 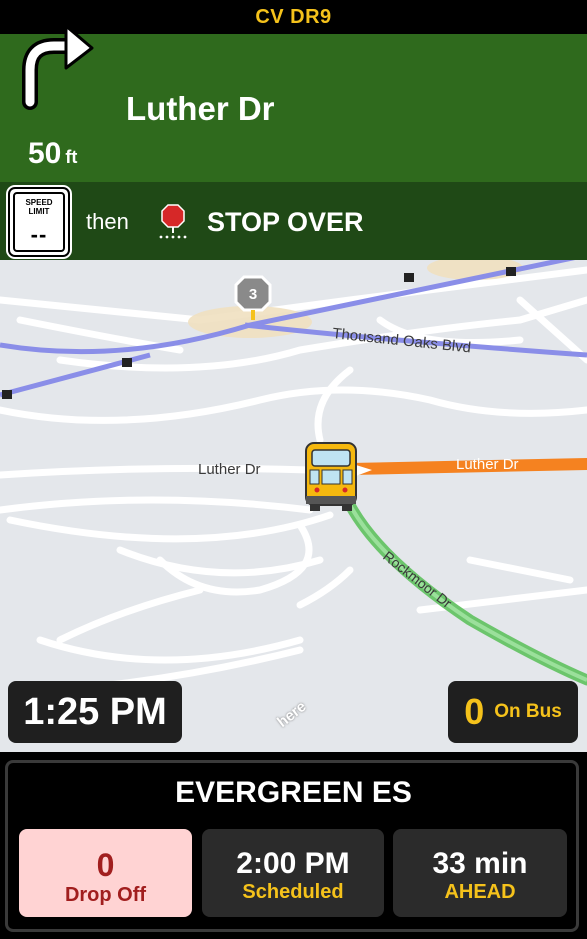 I want to click on next-stop-label: STOP OVER, so click(x=285, y=222).